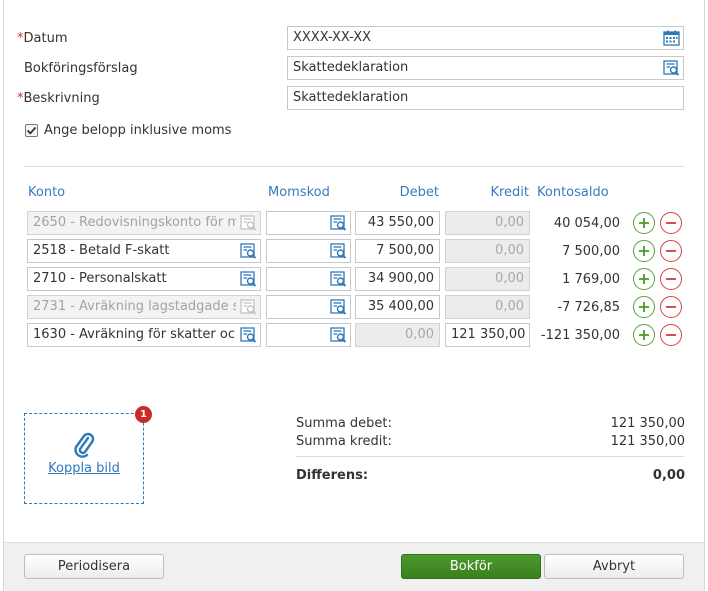  I want to click on sum-credit-label: Summa kredit:, so click(344, 441).